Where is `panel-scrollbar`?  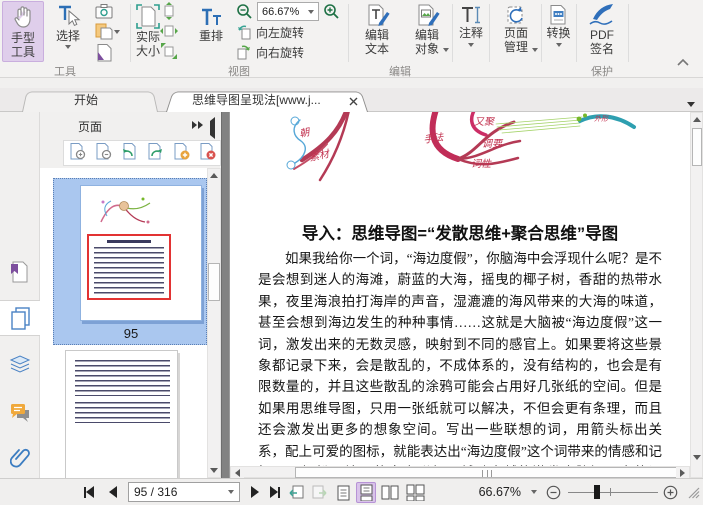 panel-scrollbar is located at coordinates (214, 323).